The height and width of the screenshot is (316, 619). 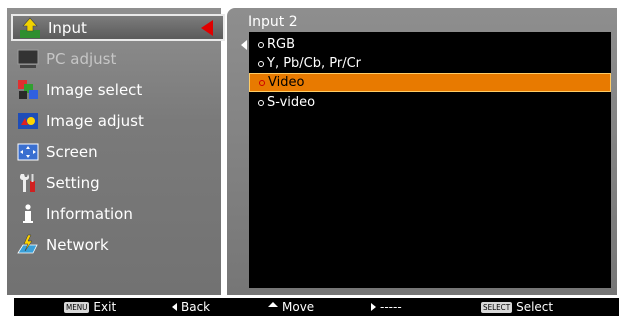 What do you see at coordinates (196, 307) in the screenshot?
I see `hint-back-label: Back` at bounding box center [196, 307].